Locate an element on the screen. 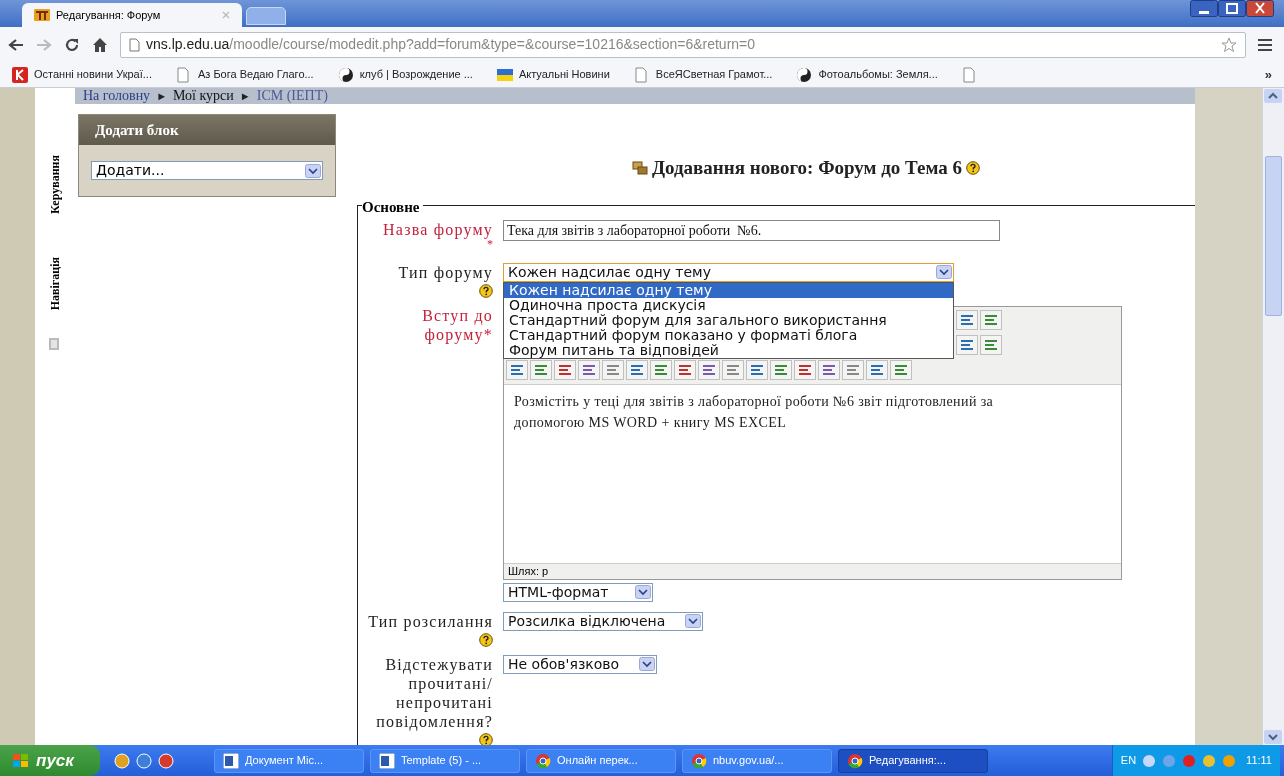  select-field: Кожен надсилає одну тему is located at coordinates (728, 272).